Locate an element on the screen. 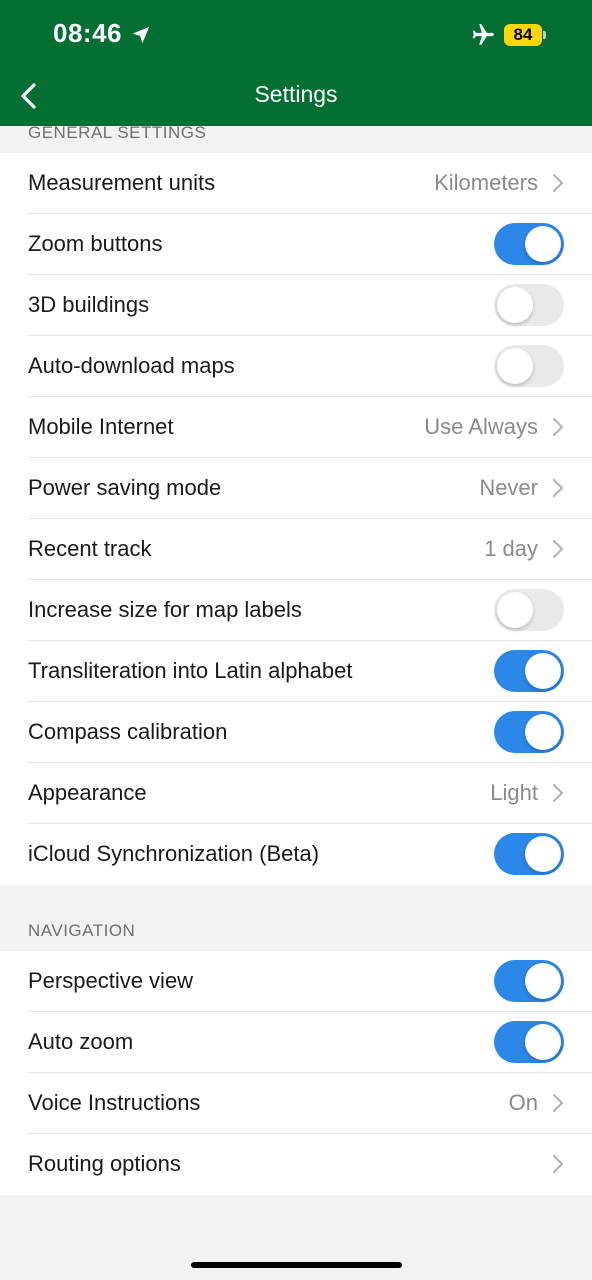 The height and width of the screenshot is (1280, 592). row-compass-calibration: Compass calibration is located at coordinates (310, 732).